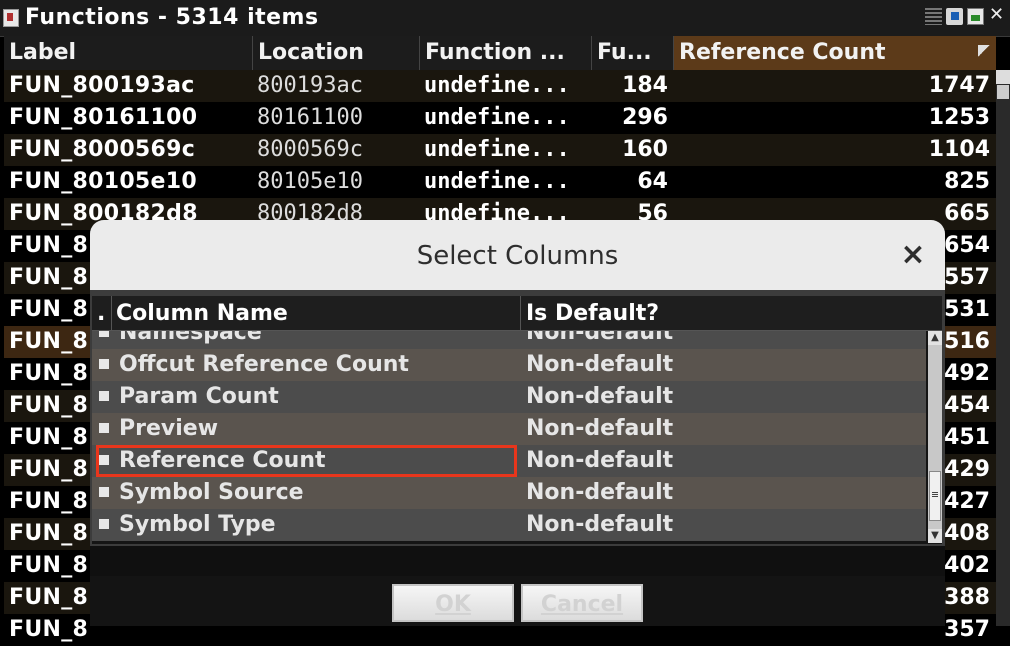  What do you see at coordinates (782, 52) in the screenshot?
I see `column-header-reference-count-label: Reference Count` at bounding box center [782, 52].